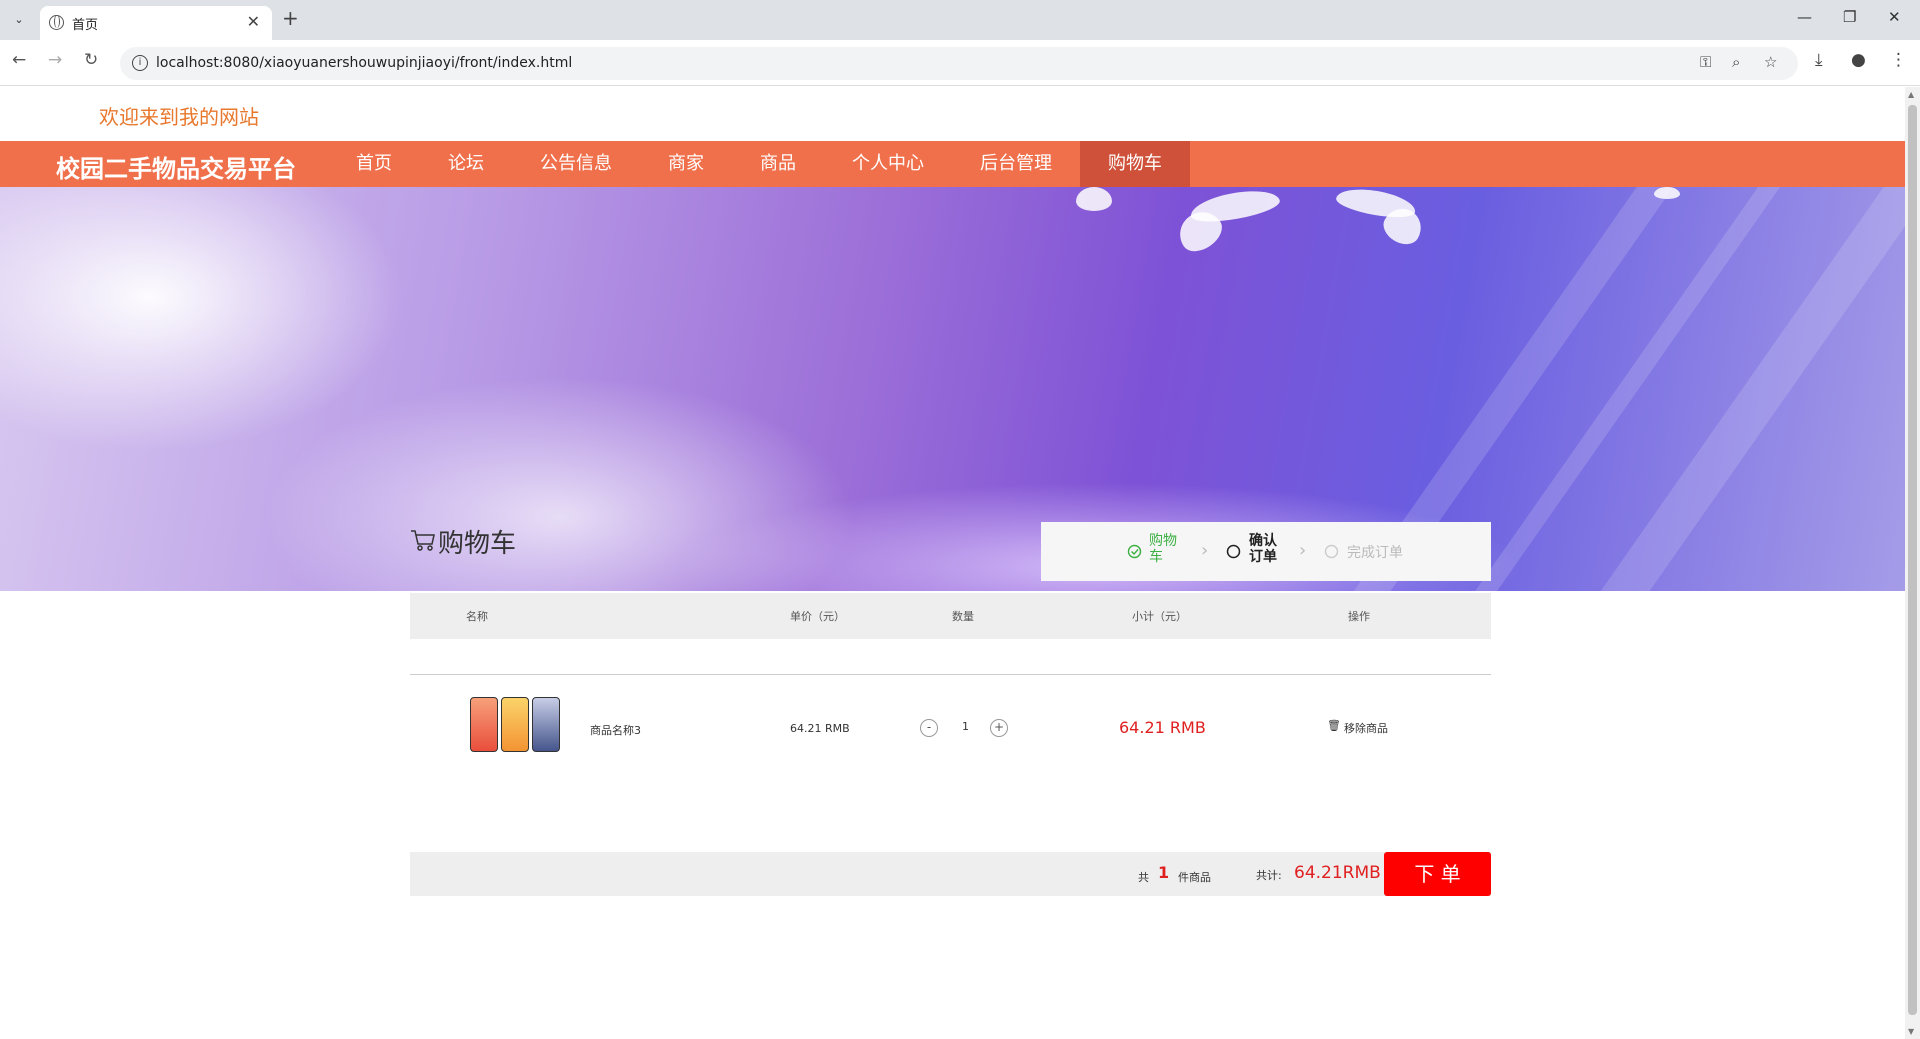 The image size is (1920, 1039). I want to click on scroll-up-icon: ▲, so click(1911, 94).